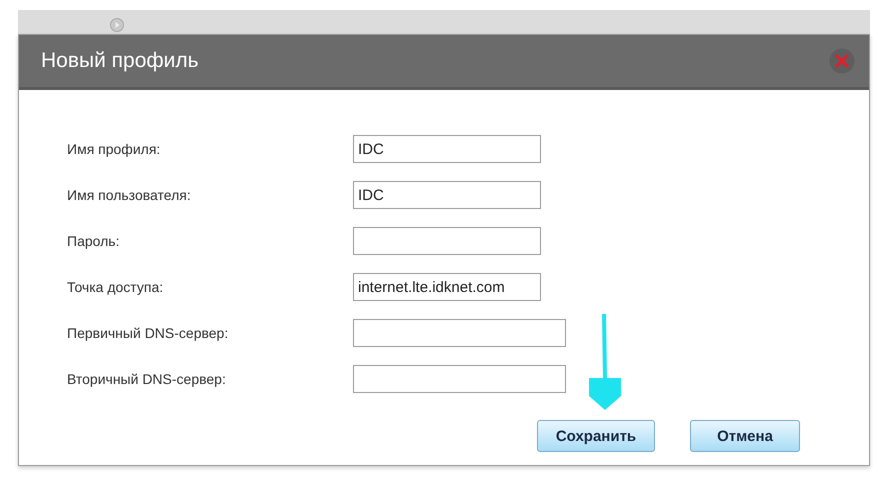  Describe the element at coordinates (129, 195) in the screenshot. I see `field-label: Имя пользователя:` at that location.